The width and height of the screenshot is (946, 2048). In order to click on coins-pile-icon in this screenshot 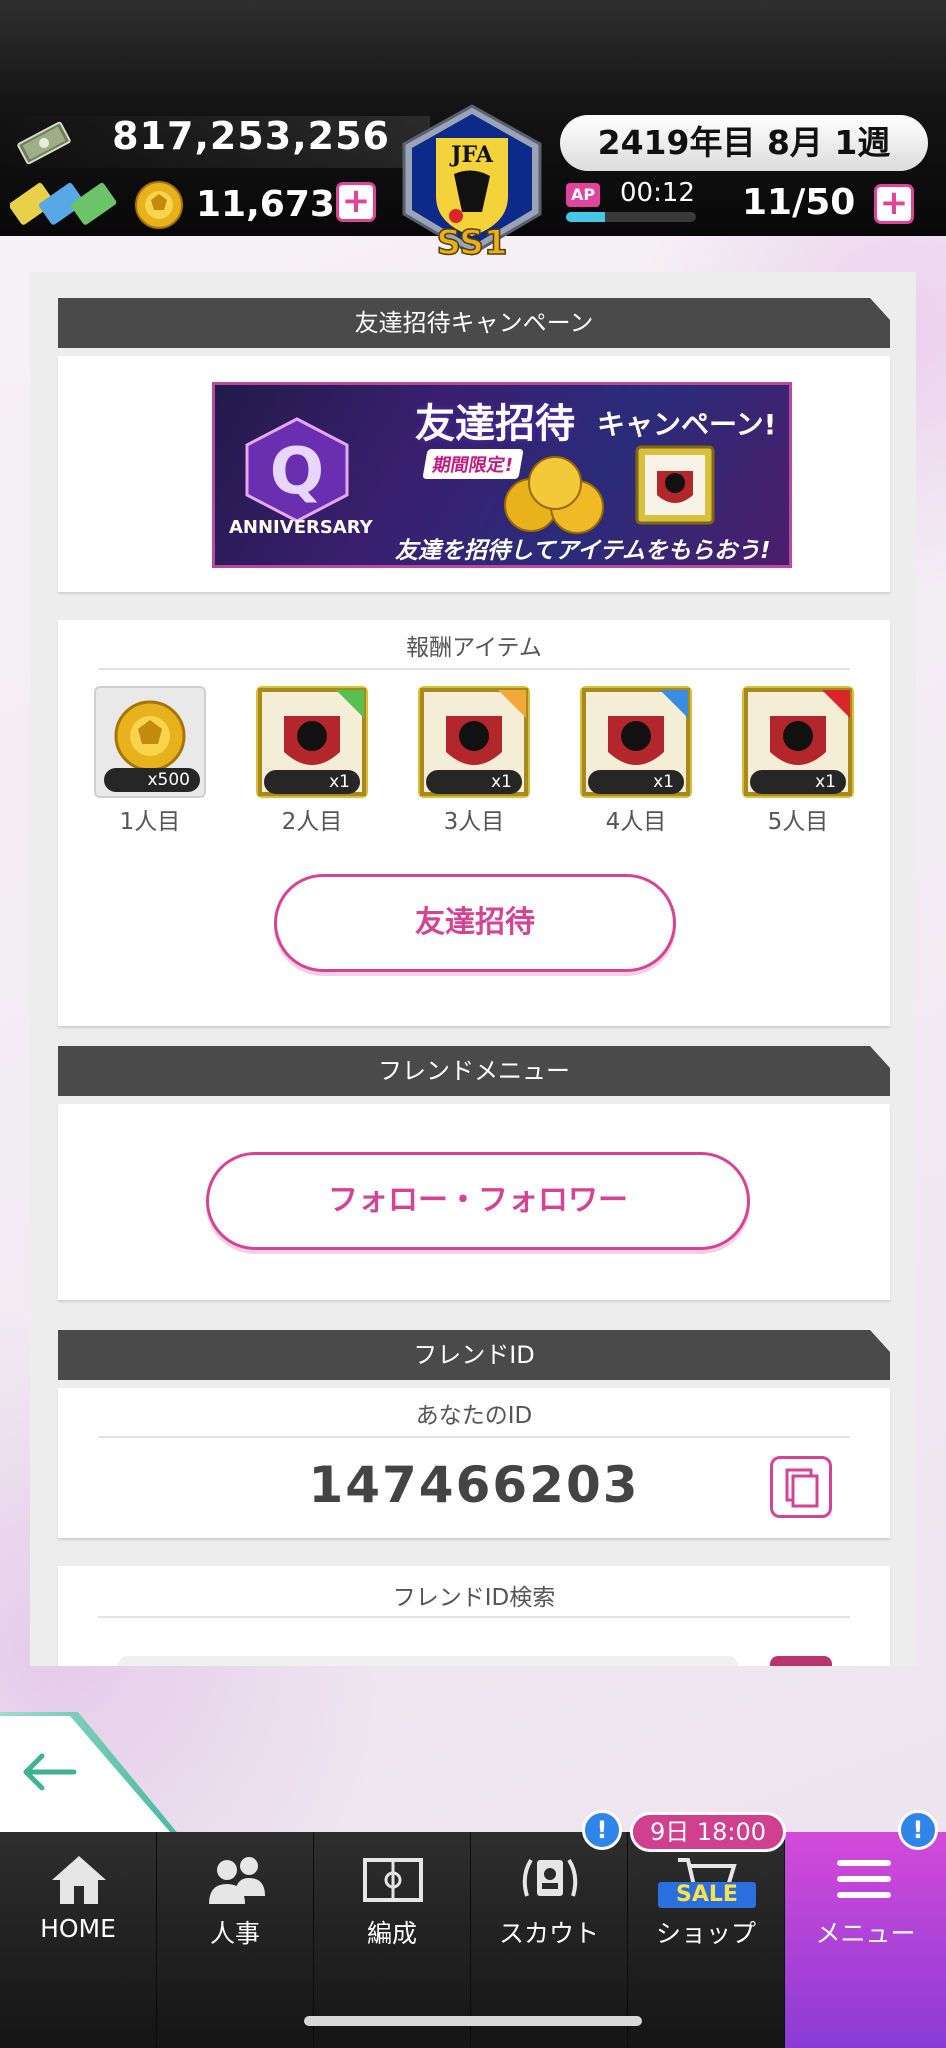, I will do `click(554, 495)`.